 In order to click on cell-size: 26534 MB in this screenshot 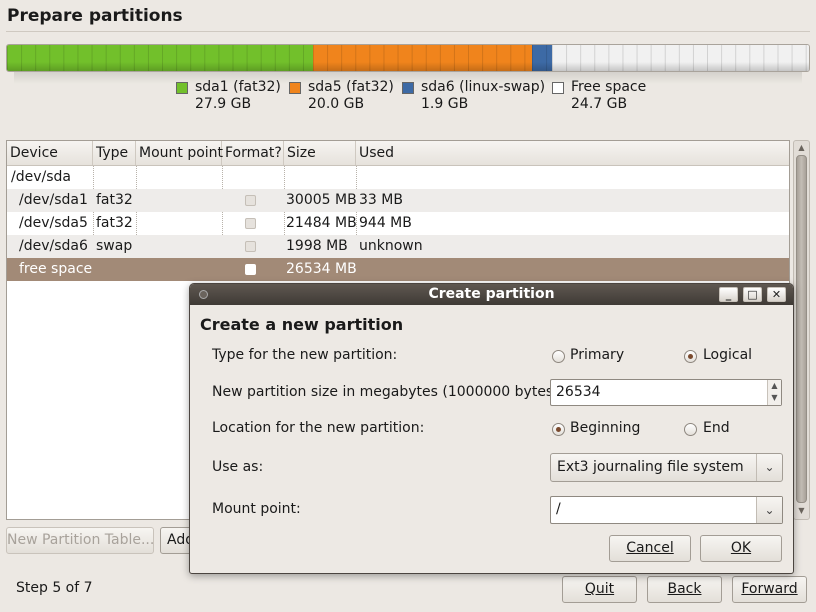, I will do `click(321, 269)`.